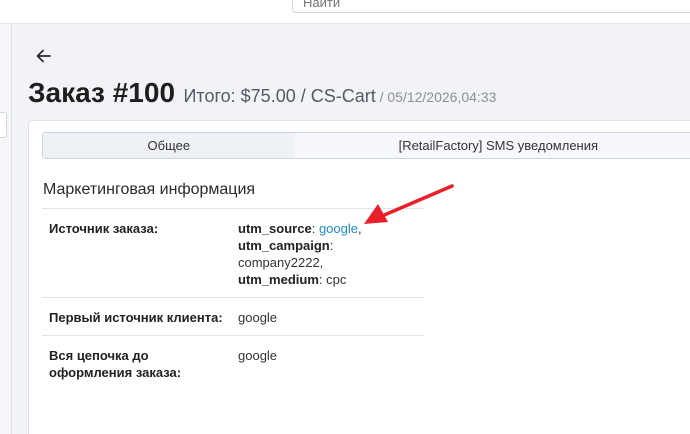  Describe the element at coordinates (44, 56) in the screenshot. I see `arrow-left-icon` at that location.